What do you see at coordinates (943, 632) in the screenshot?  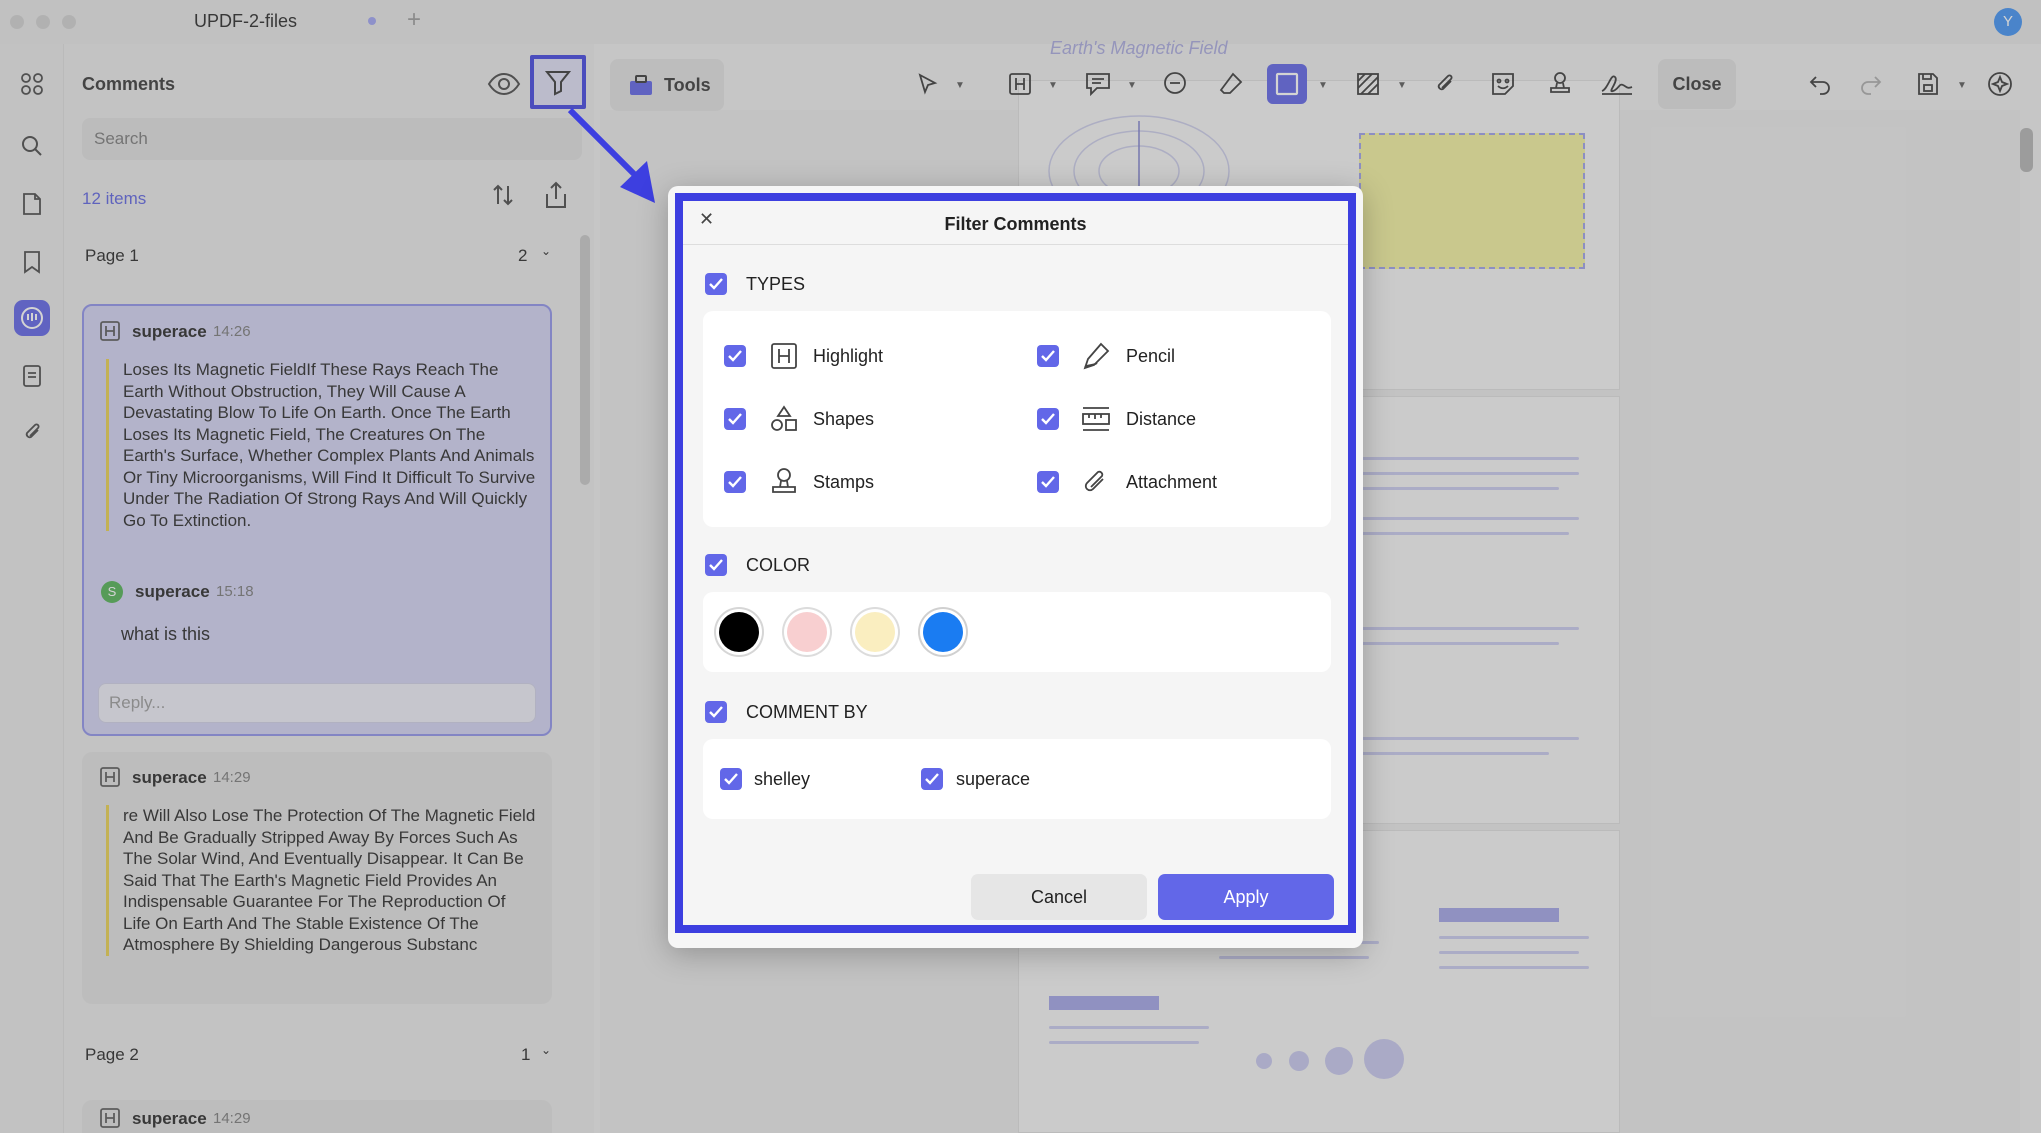 I see `color-swatch-blue` at bounding box center [943, 632].